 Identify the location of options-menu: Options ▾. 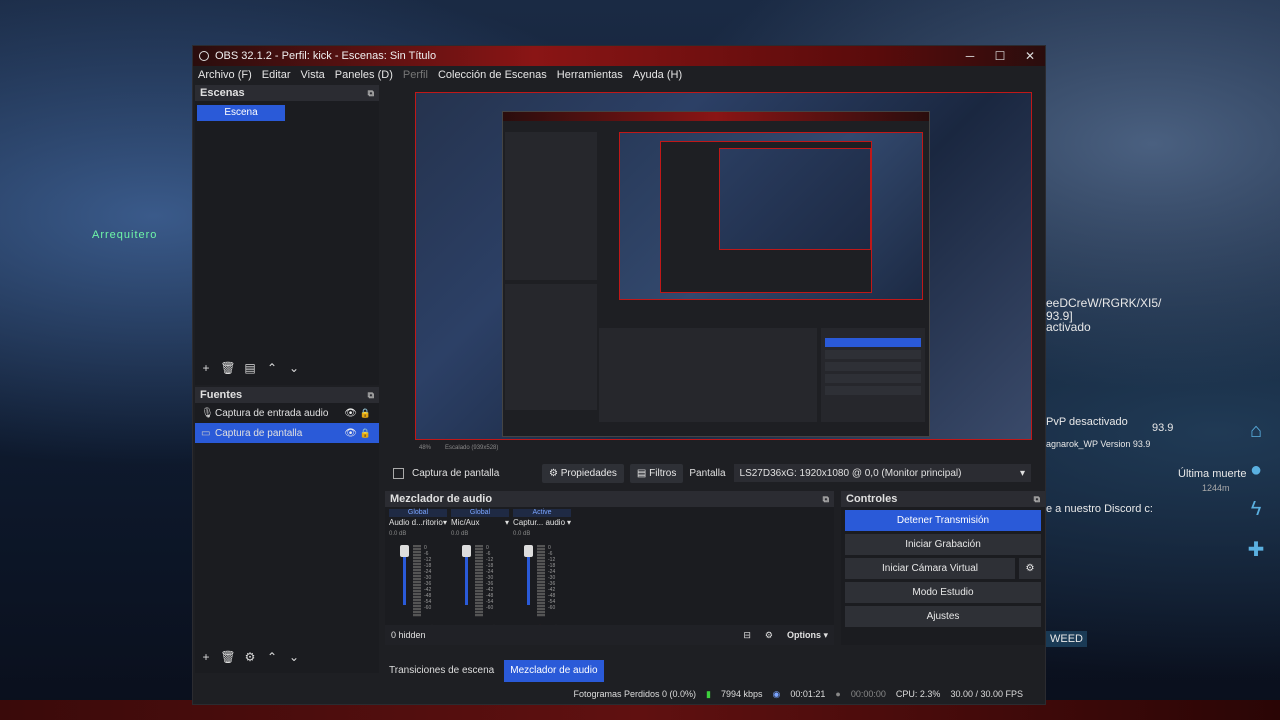
(807, 635).